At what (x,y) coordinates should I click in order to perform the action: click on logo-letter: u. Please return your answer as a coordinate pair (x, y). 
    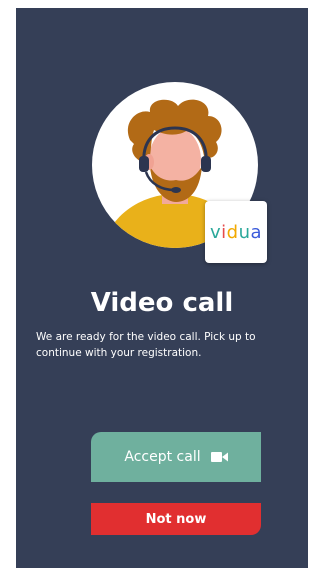
    Looking at the image, I should click on (244, 232).